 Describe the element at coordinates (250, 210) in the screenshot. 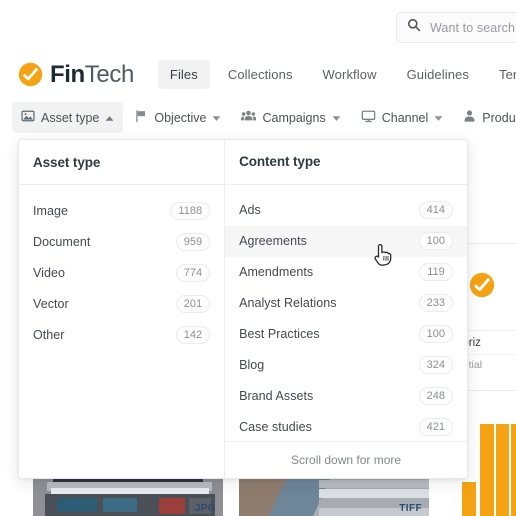

I see `option-label: Ads` at that location.